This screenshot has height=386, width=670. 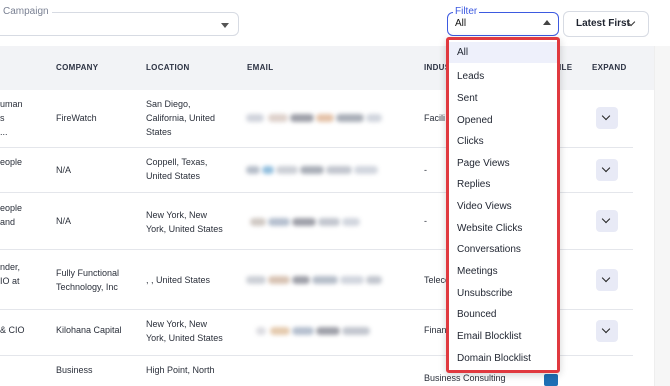 What do you see at coordinates (476, 314) in the screenshot?
I see `filter-option-bounced: Bounced` at bounding box center [476, 314].